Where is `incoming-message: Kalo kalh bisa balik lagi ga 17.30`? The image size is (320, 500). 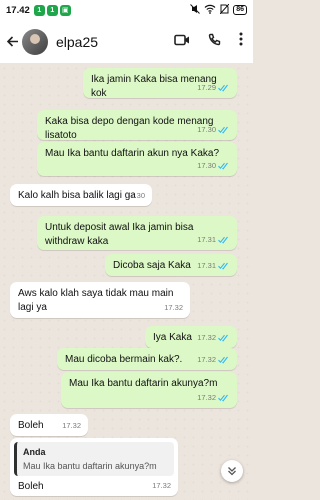 incoming-message: Kalo kalh bisa balik lagi ga 17.30 is located at coordinates (81, 195).